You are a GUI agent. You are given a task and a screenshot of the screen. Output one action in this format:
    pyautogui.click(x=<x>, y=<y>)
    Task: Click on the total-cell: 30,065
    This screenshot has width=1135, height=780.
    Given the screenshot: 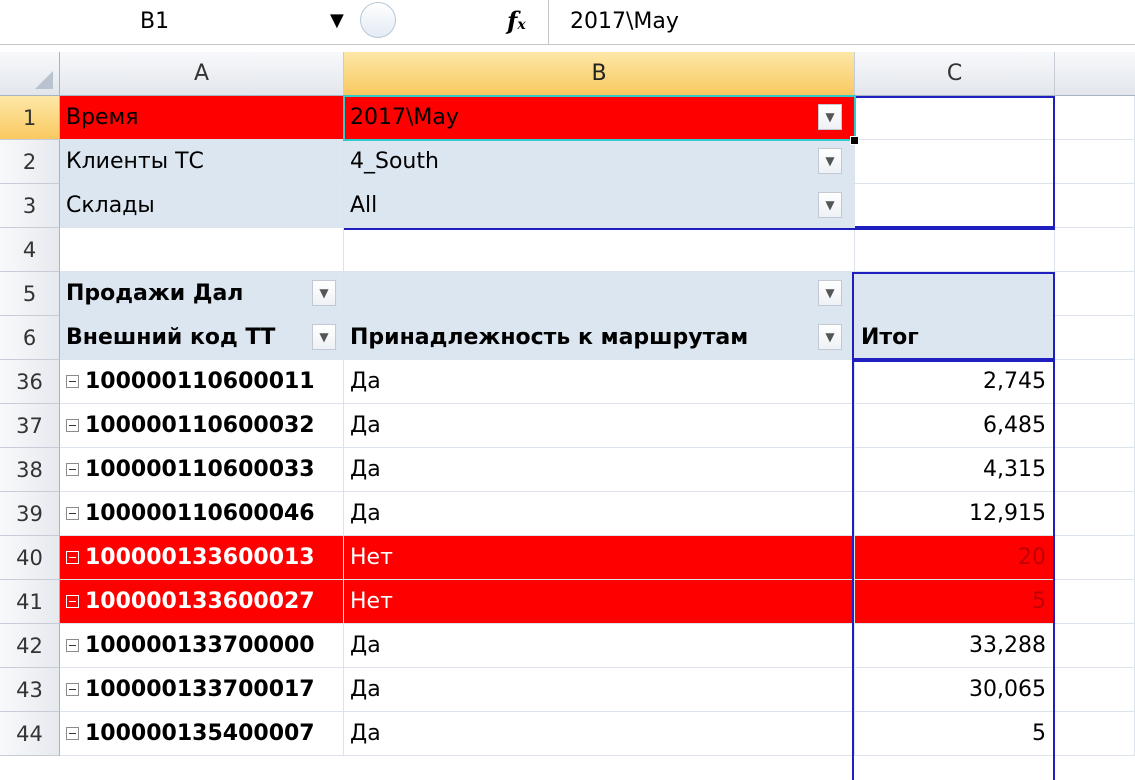 What is the action you would take?
    pyautogui.click(x=955, y=690)
    